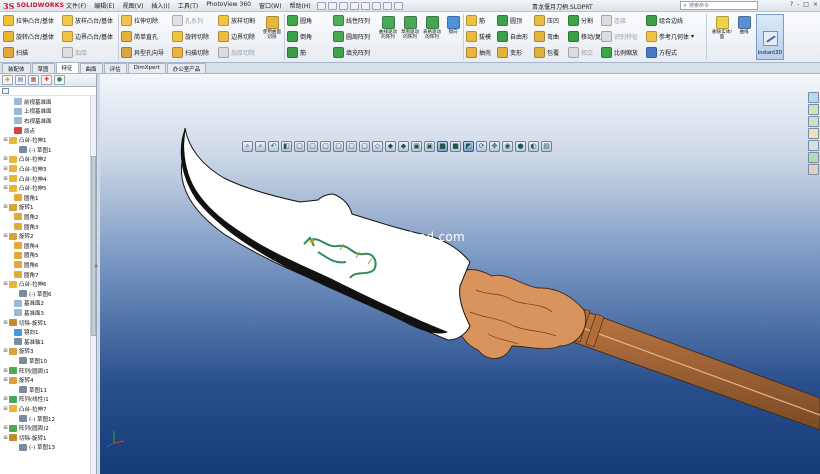 This screenshot has width=820, height=474. I want to click on property-manager-icon: ▤, so click(20, 80).